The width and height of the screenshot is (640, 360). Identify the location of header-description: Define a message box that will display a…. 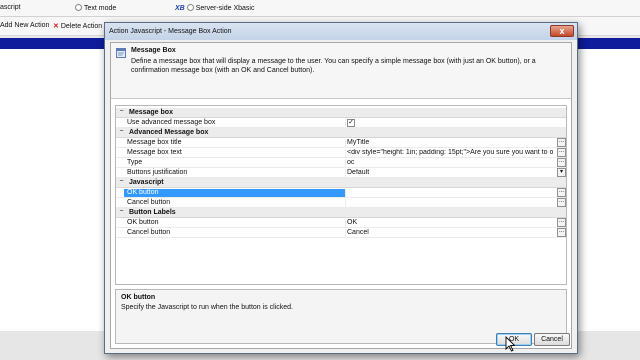
(333, 66).